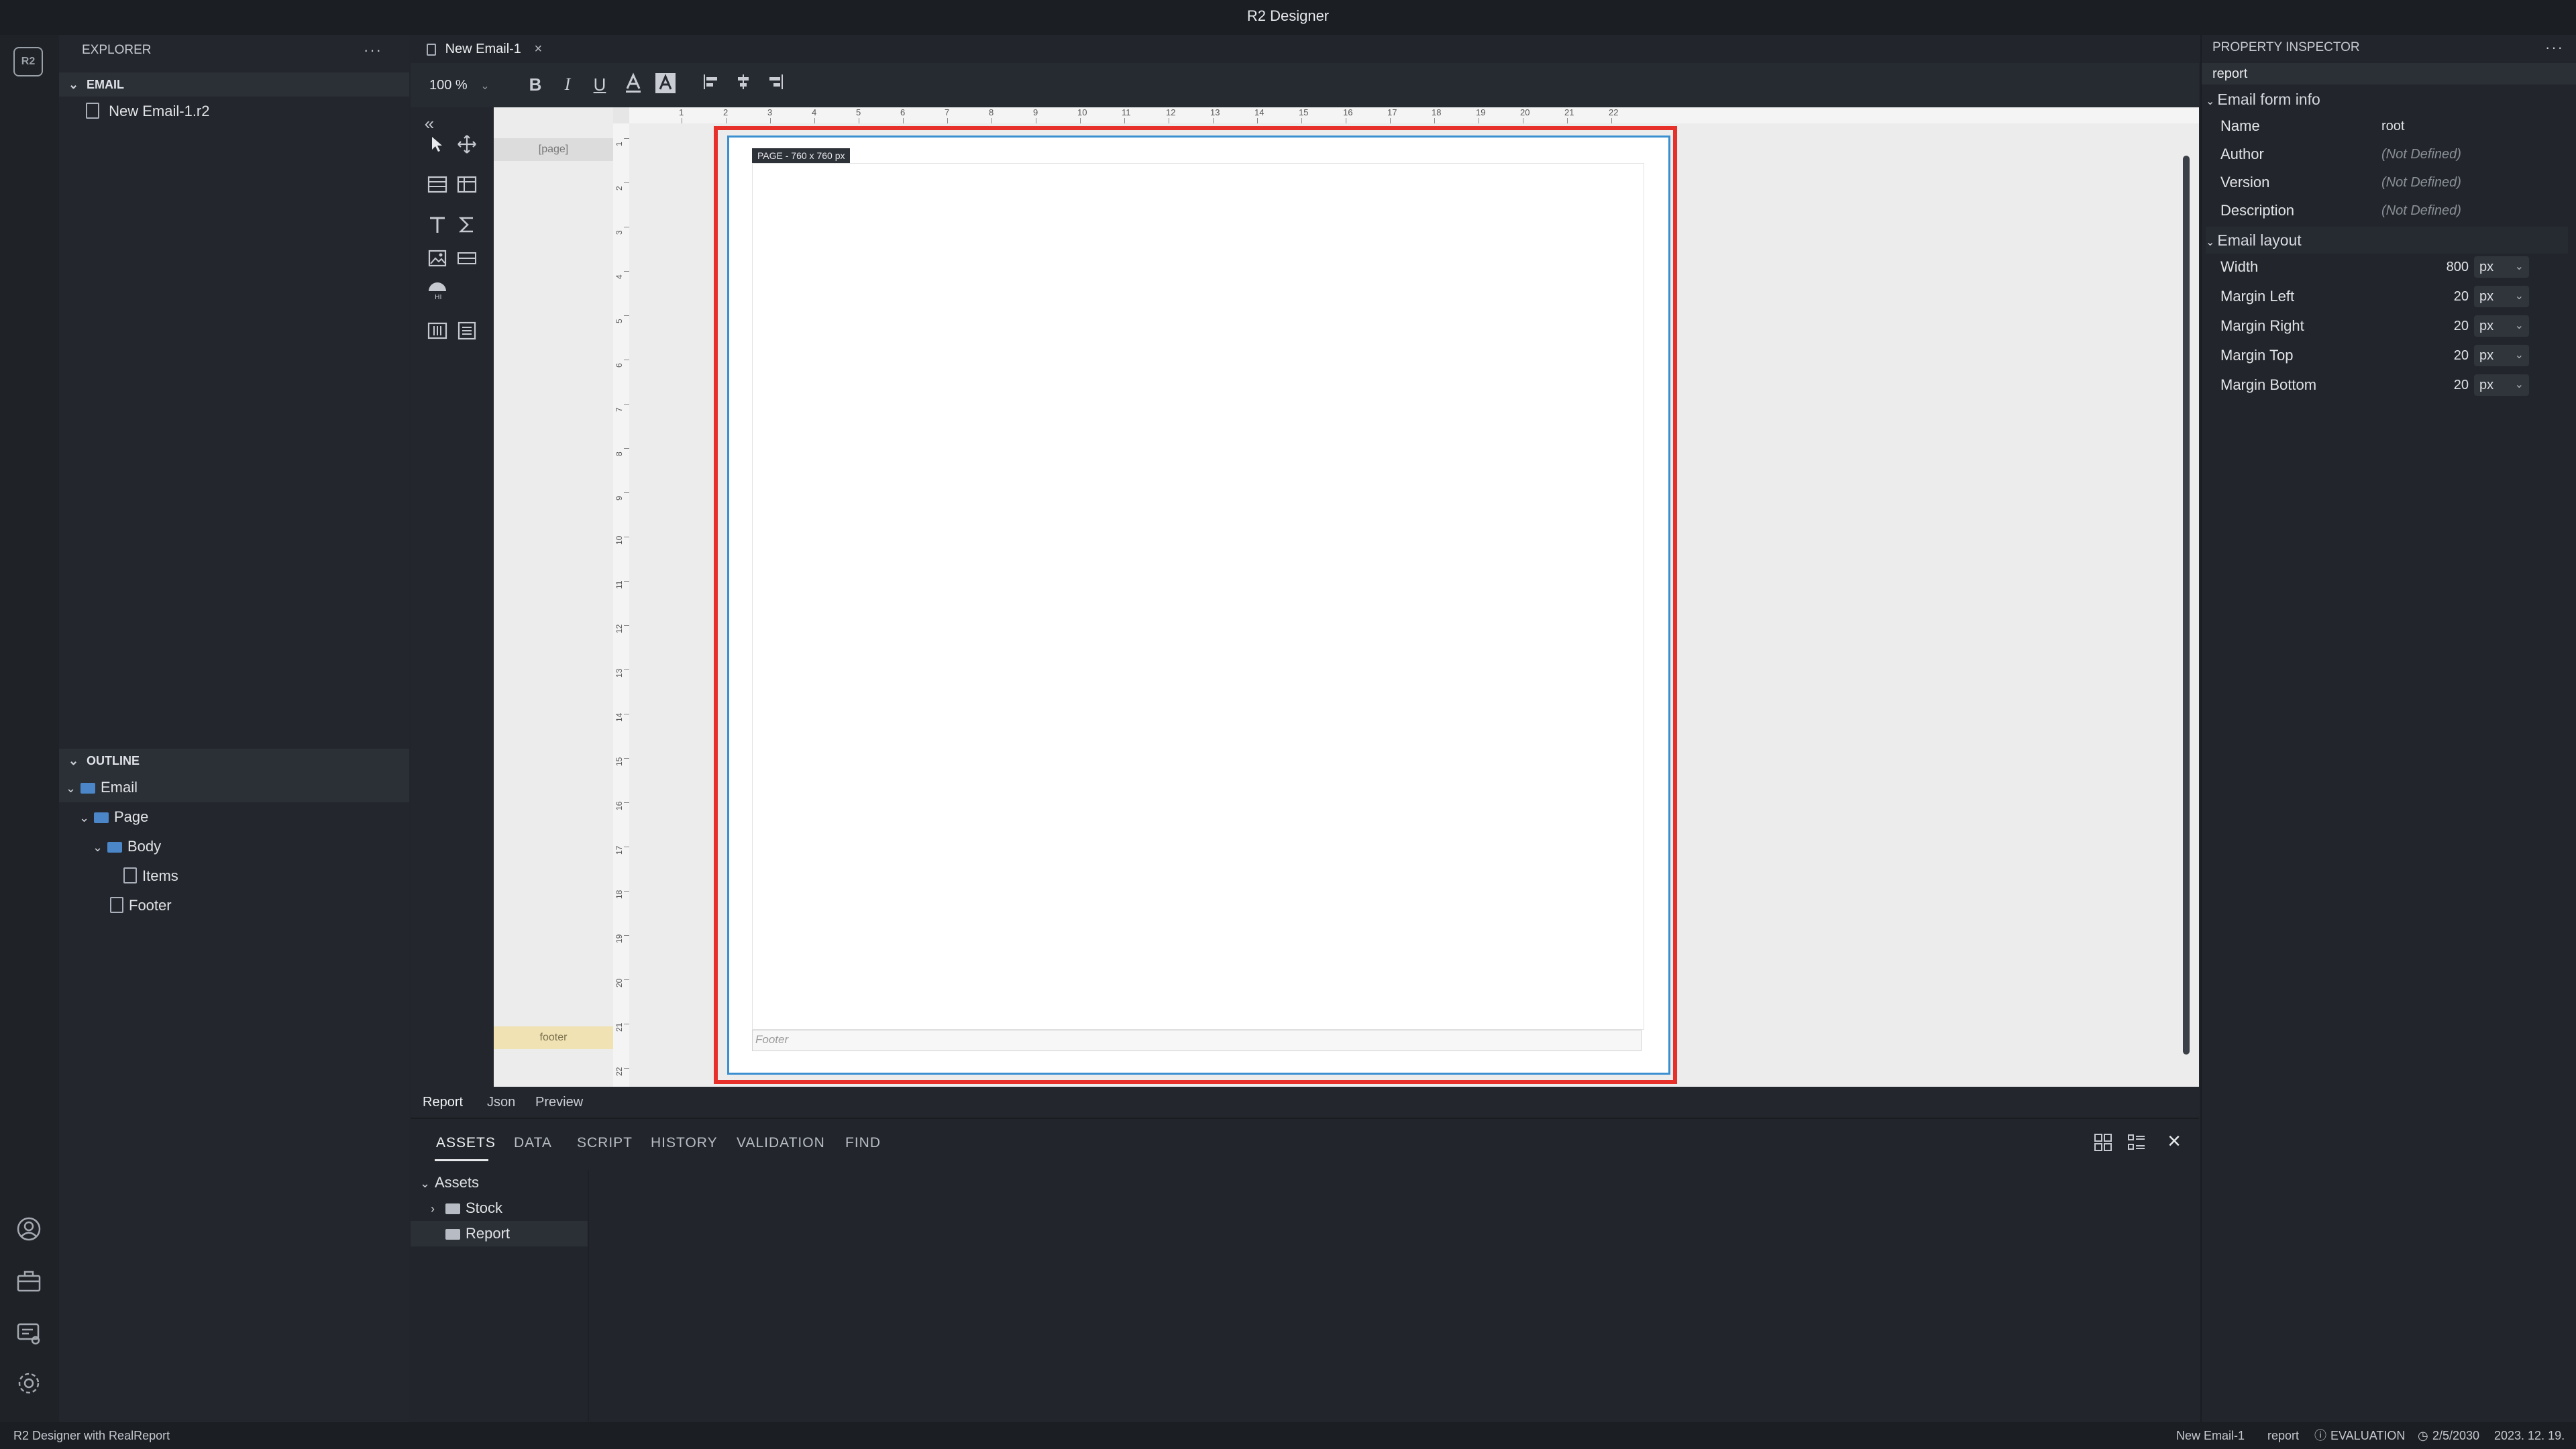  I want to click on margin-top-input: 20, so click(2445, 355).